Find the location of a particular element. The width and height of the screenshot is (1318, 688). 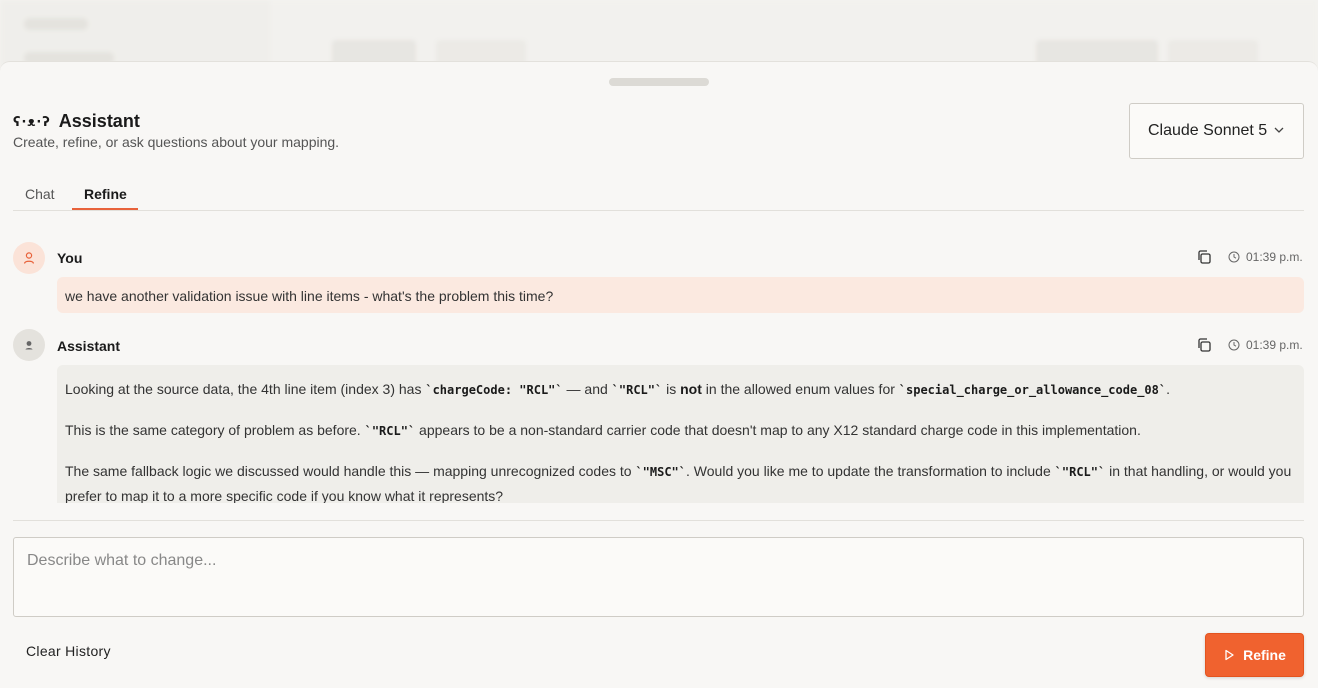

background-app is located at coordinates (659, 35).